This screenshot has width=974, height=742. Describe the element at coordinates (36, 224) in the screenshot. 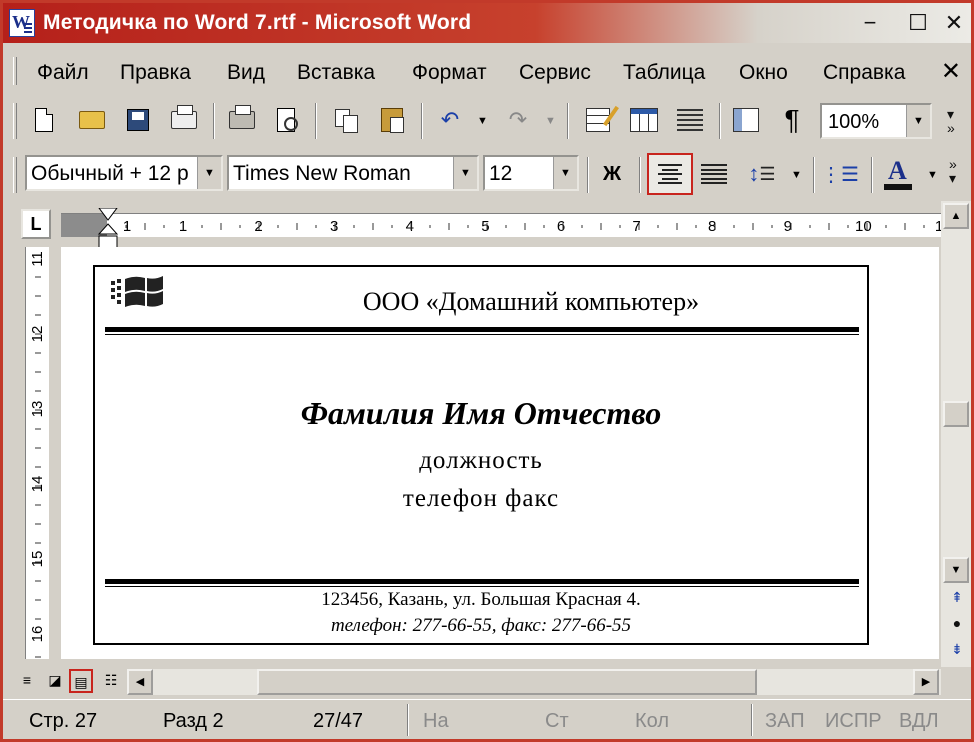

I see `tab-selector: L` at that location.